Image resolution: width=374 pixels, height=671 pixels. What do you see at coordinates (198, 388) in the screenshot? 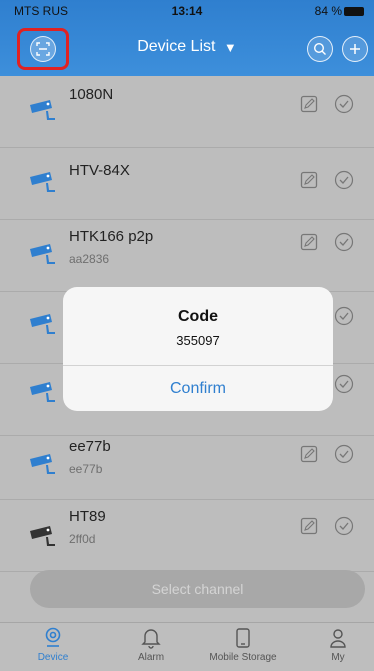
I see `confirm-button: Confirm` at bounding box center [198, 388].